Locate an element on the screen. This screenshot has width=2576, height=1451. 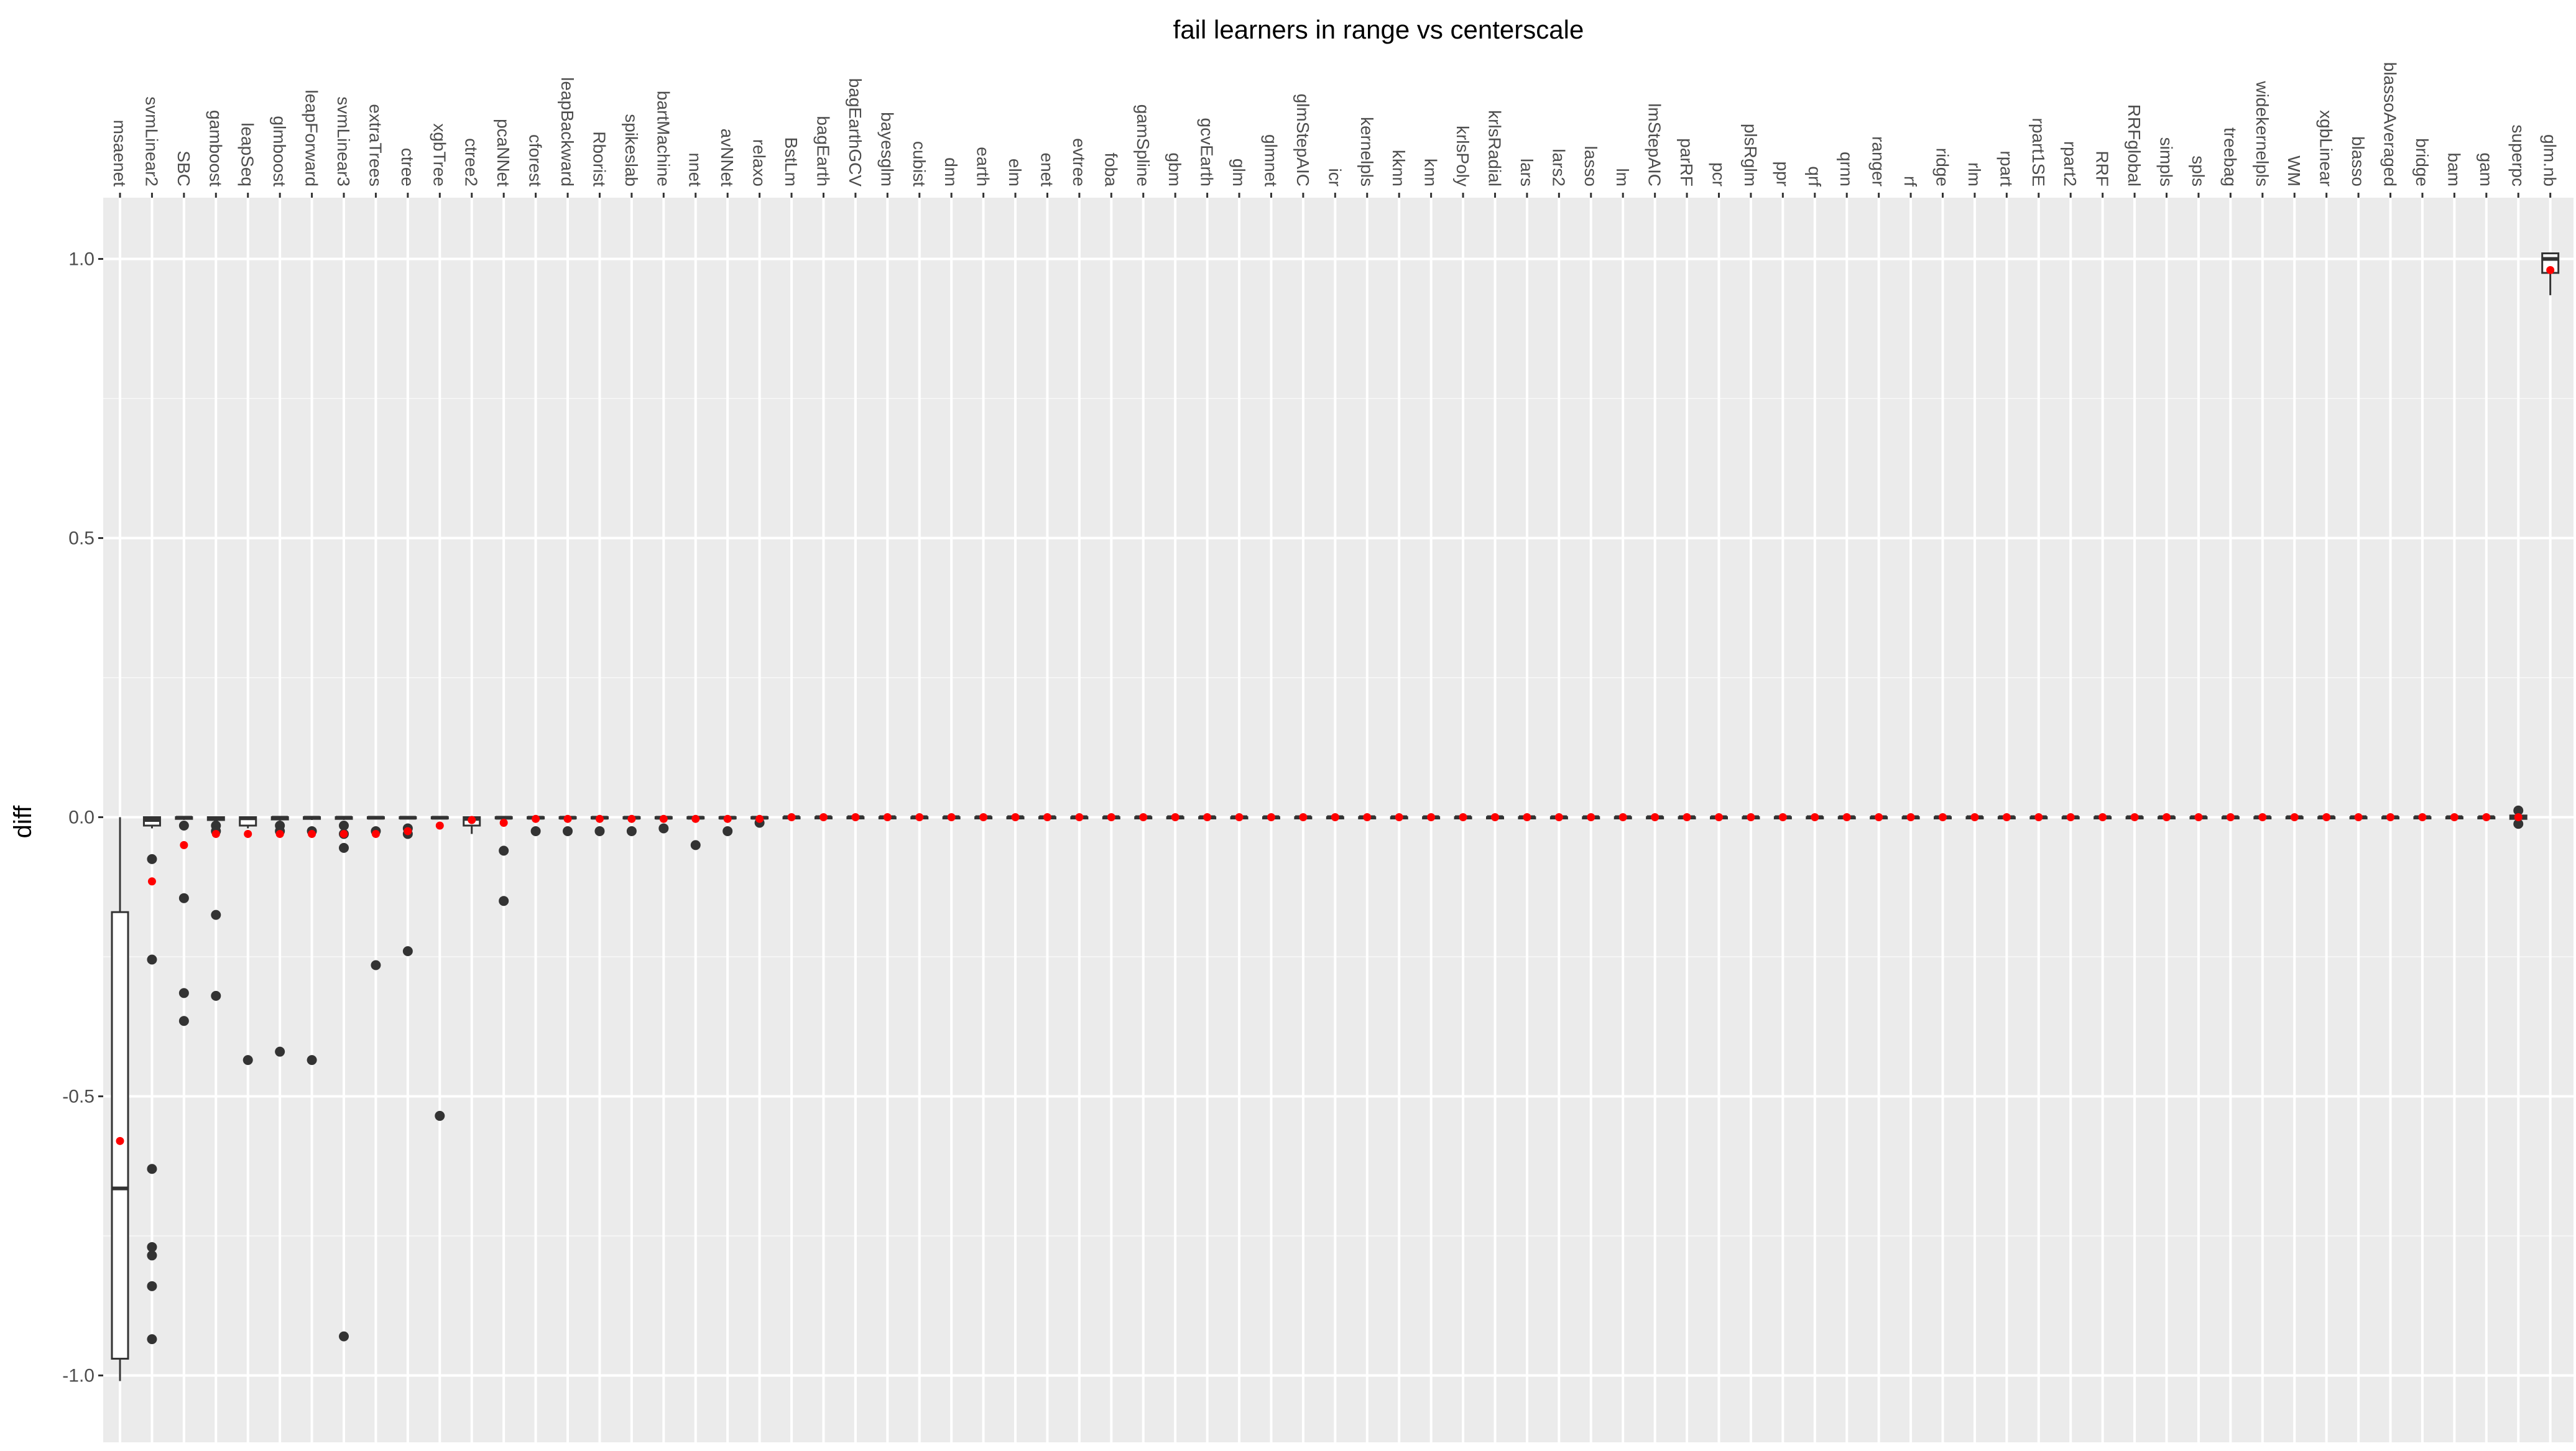
x-tick-label: ctree is located at coordinates (407, 167).